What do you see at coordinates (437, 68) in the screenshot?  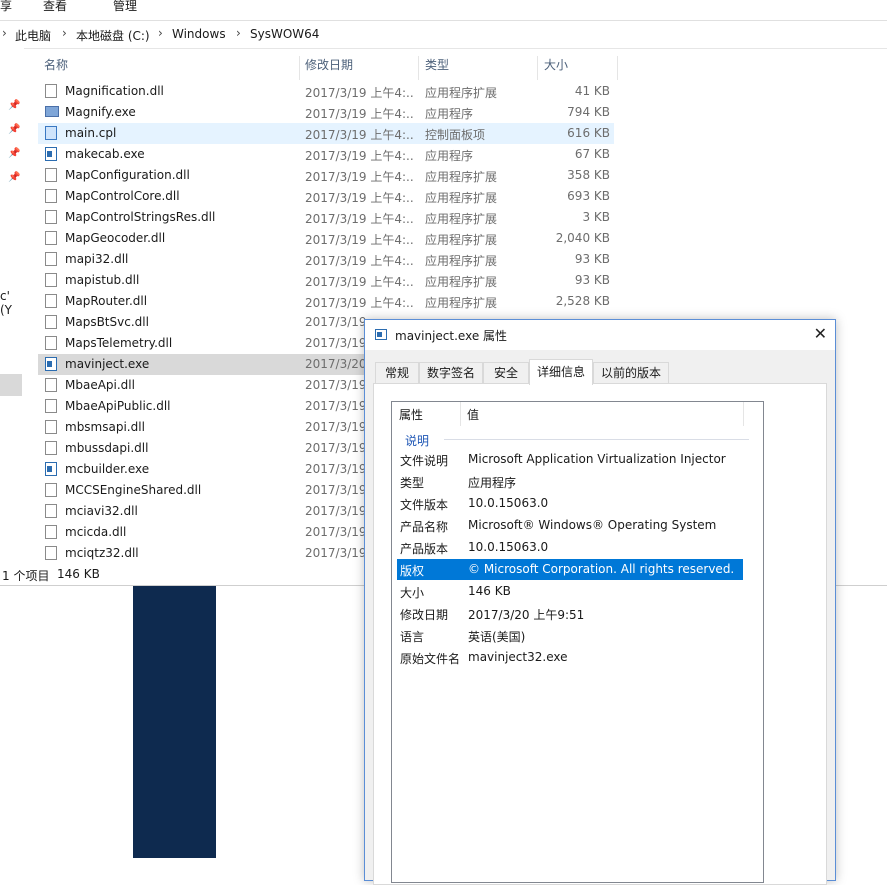 I see `column-header-type: 类型` at bounding box center [437, 68].